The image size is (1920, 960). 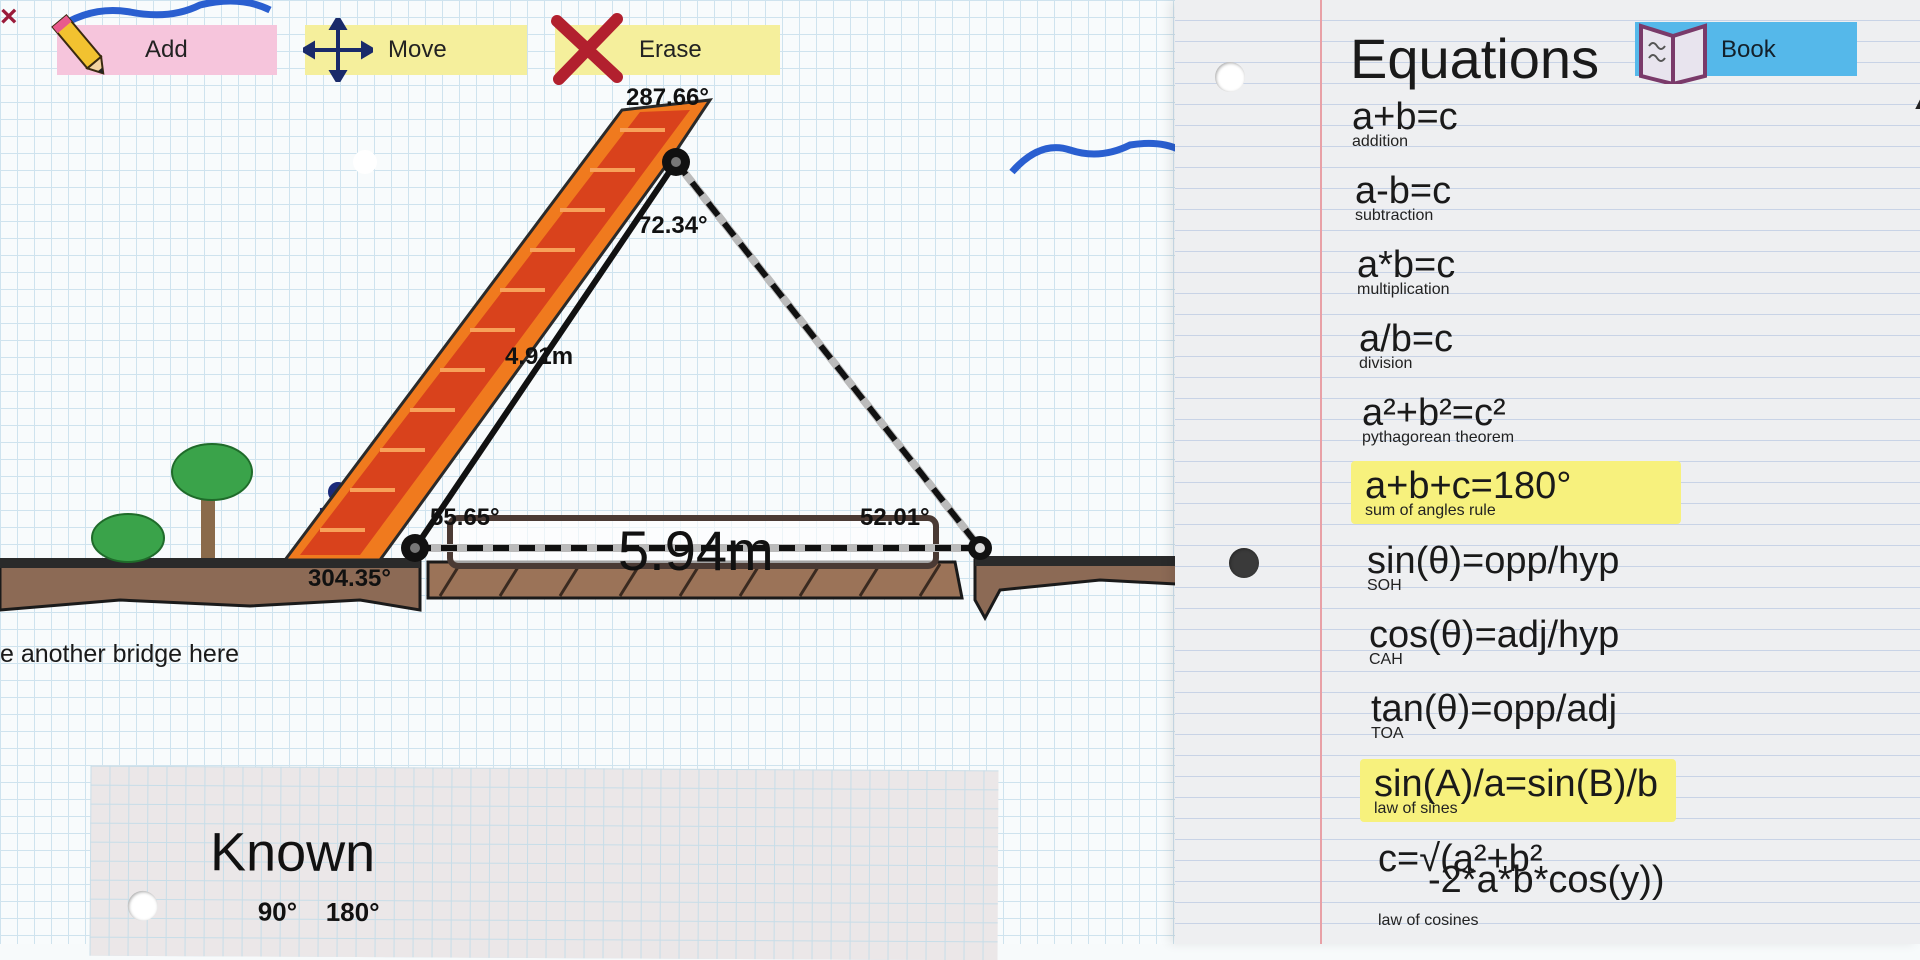 I want to click on equation-item: tan(θ)=opp/adj TOA, so click(x=1494, y=715).